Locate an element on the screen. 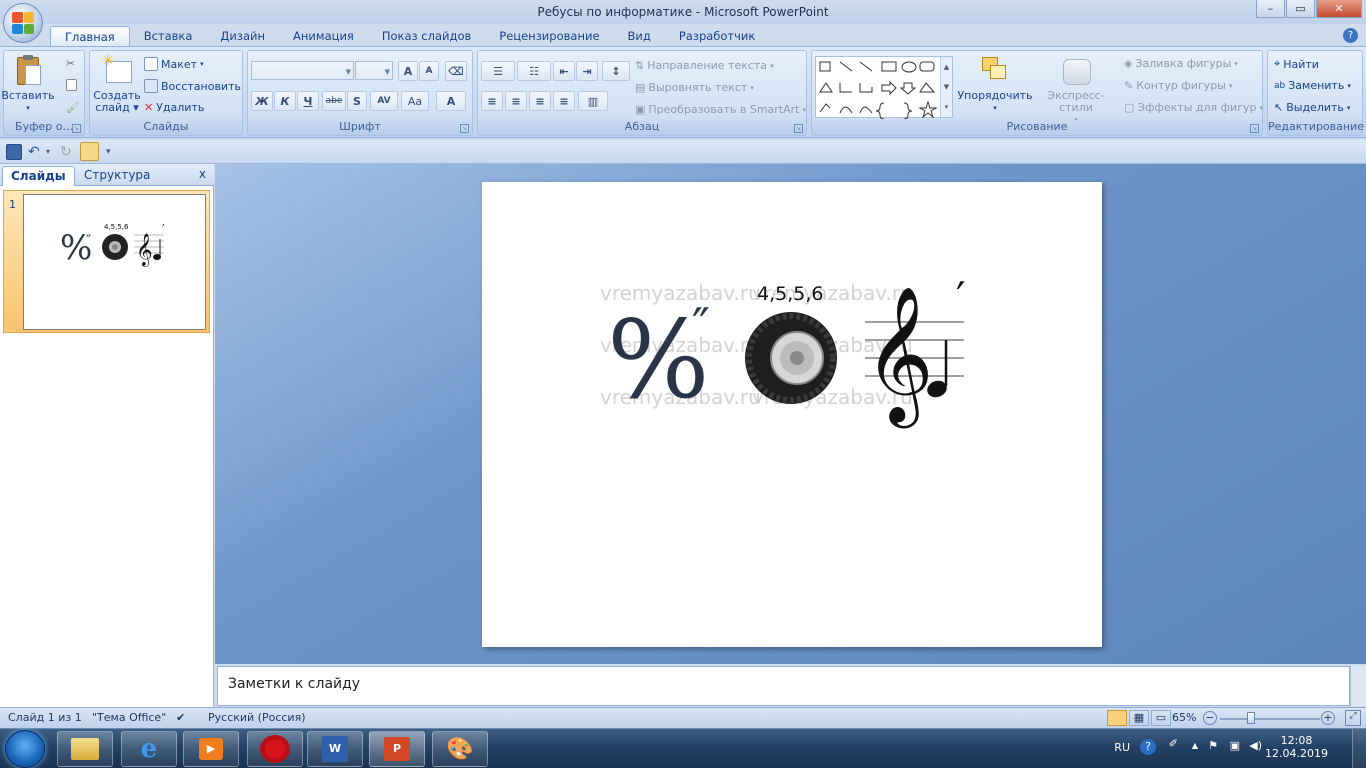  help-icon: ? is located at coordinates (1350, 35).